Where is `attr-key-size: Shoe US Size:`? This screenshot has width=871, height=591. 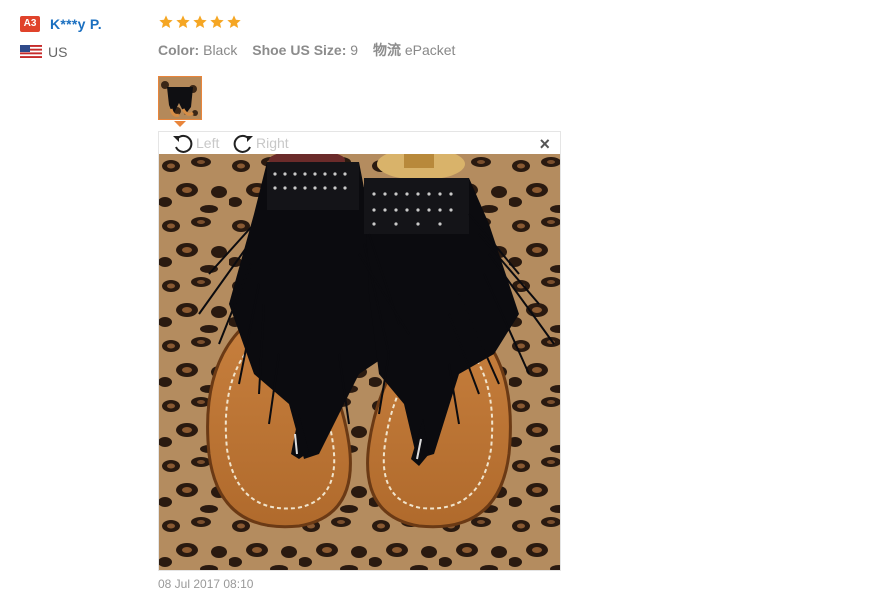
attr-key-size: Shoe US Size: is located at coordinates (299, 50).